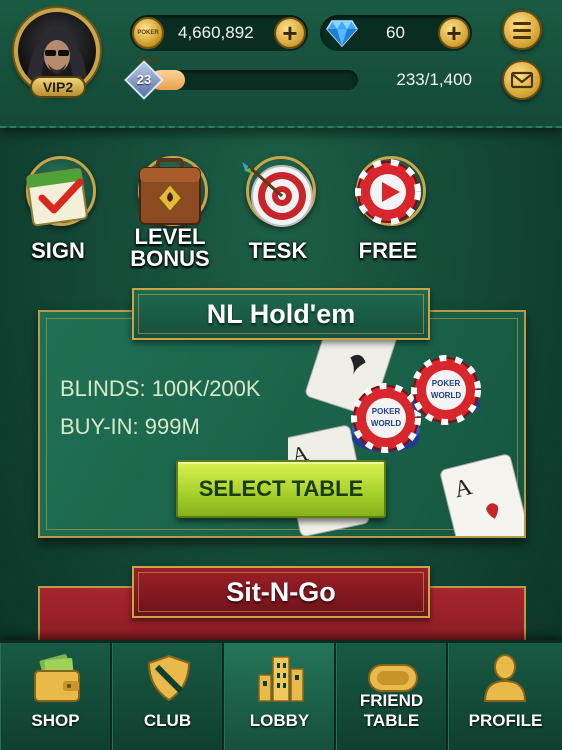 The image size is (562, 750). I want to click on feature-level-bonus: LEVEL BONUS, so click(170, 212).